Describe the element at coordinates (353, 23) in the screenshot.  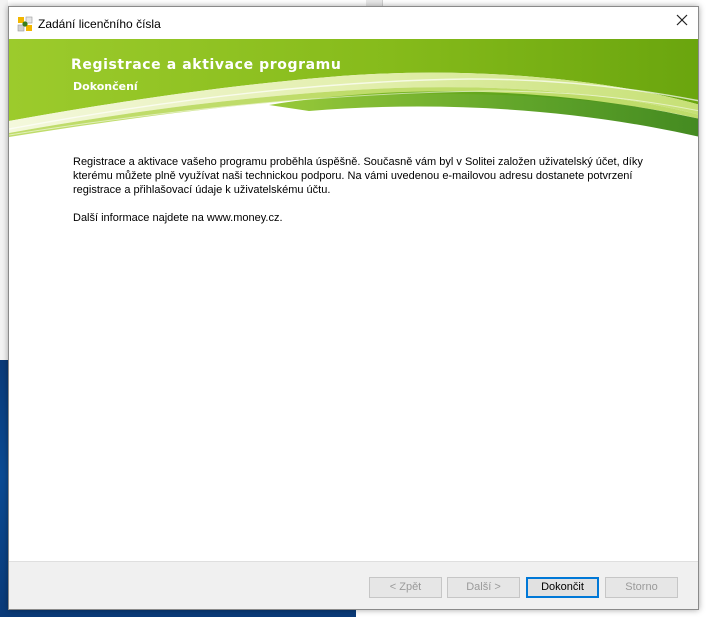
I see `title-bar: Zadání licenčního čísla` at that location.